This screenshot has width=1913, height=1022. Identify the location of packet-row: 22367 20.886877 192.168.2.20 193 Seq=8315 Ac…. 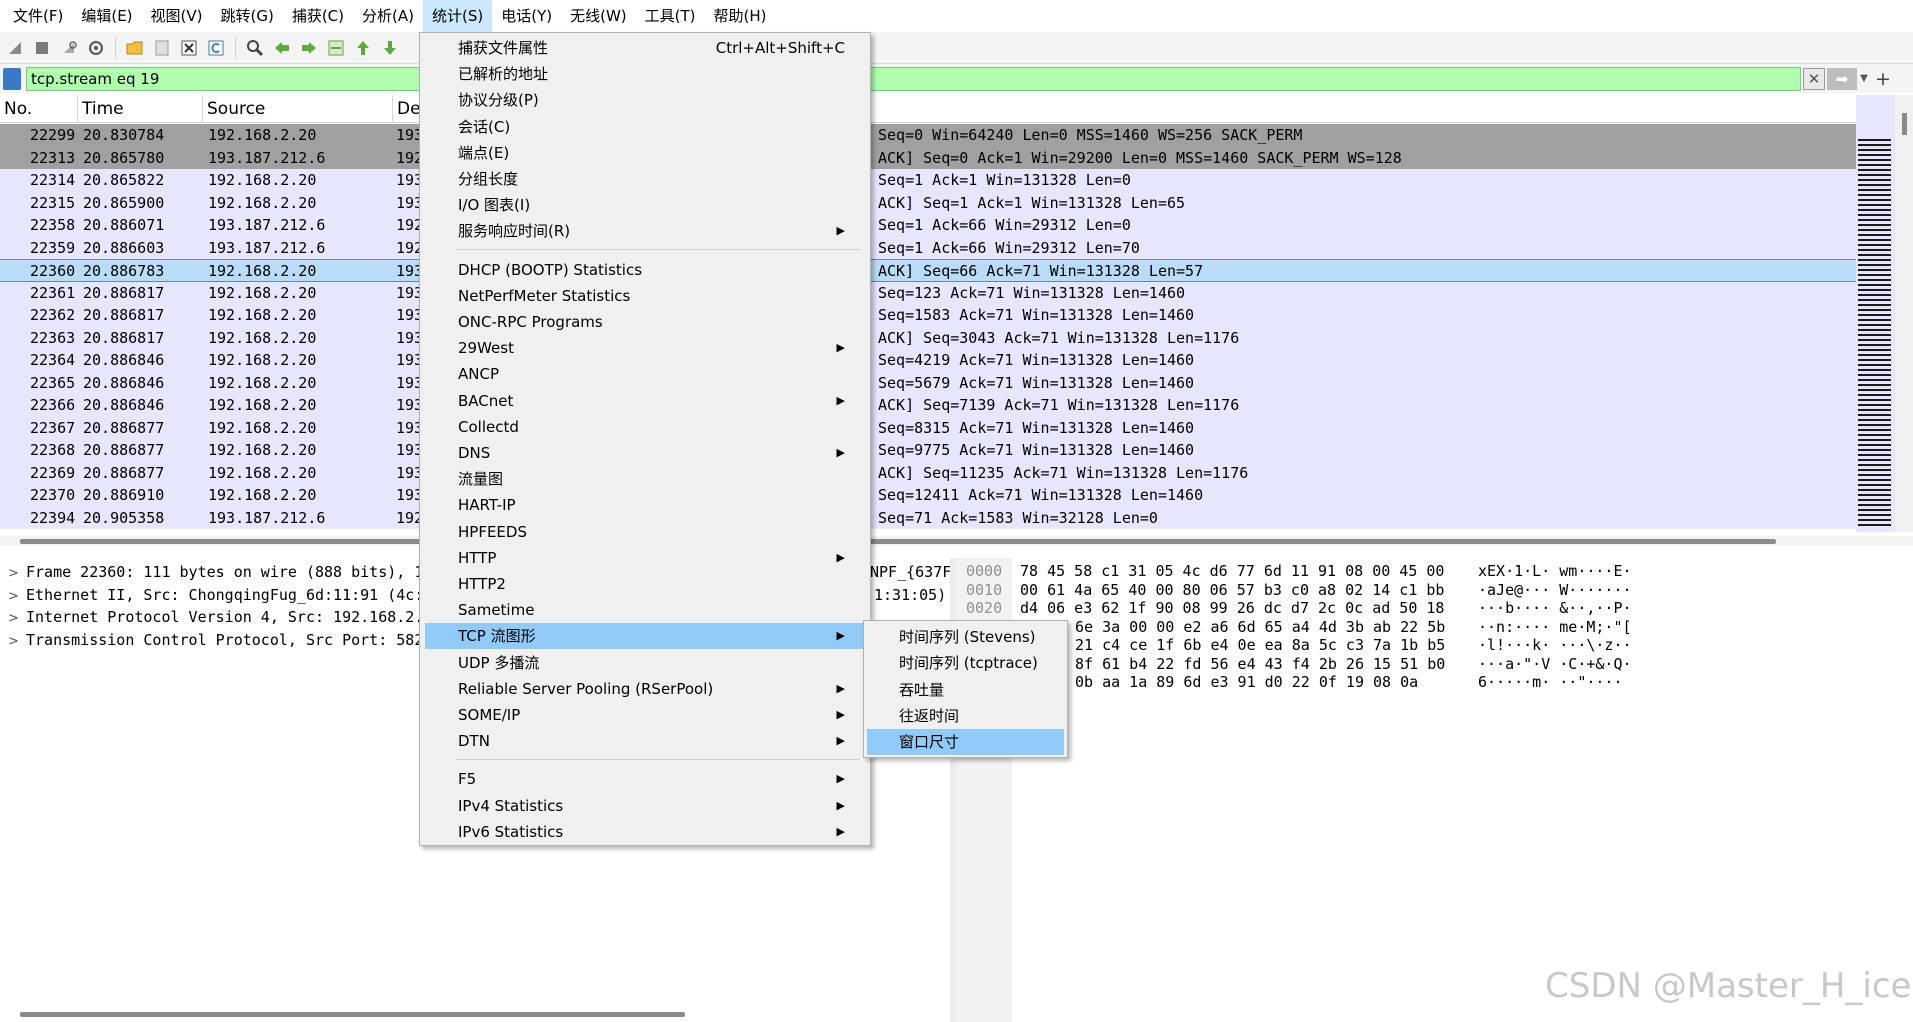
(928, 427).